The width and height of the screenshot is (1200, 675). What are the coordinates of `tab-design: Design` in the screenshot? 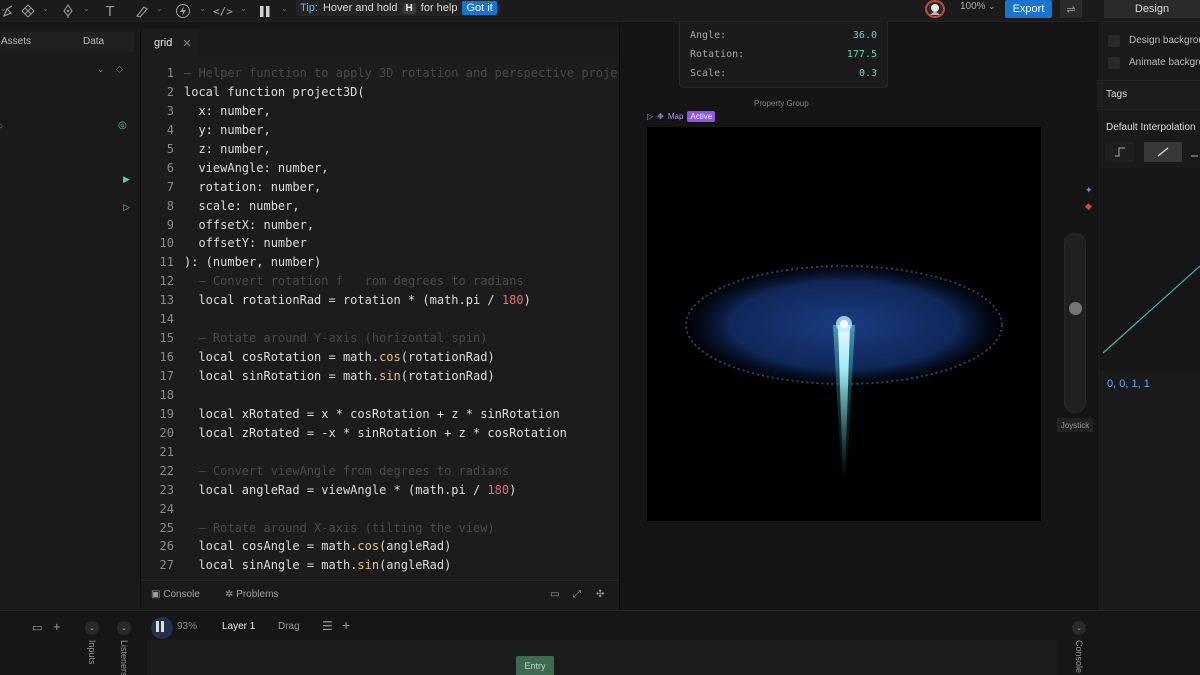 It's located at (1152, 9).